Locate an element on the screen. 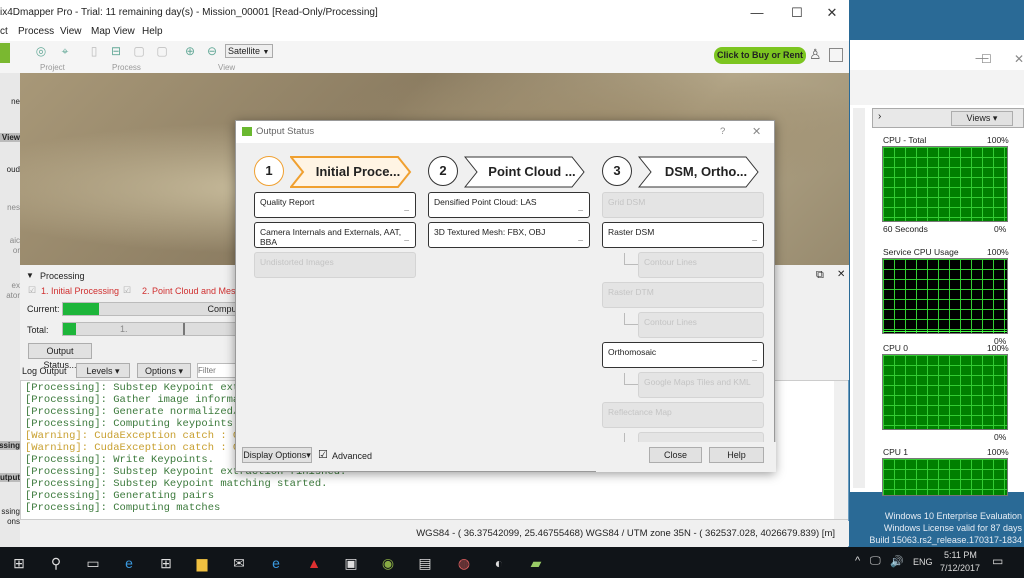  step-2-circle: 2 is located at coordinates (443, 171).